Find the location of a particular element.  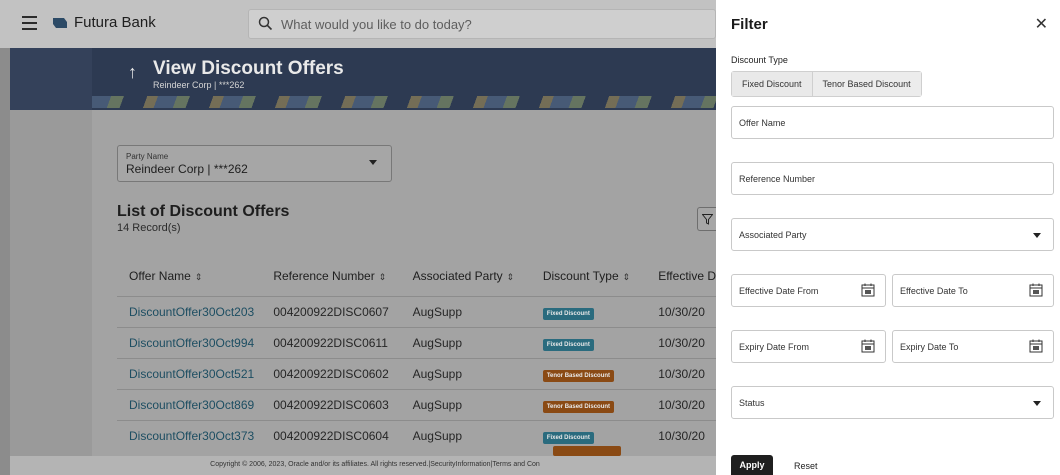

offer-name-link: DiscountOffer30Oct203 is located at coordinates (189, 311).